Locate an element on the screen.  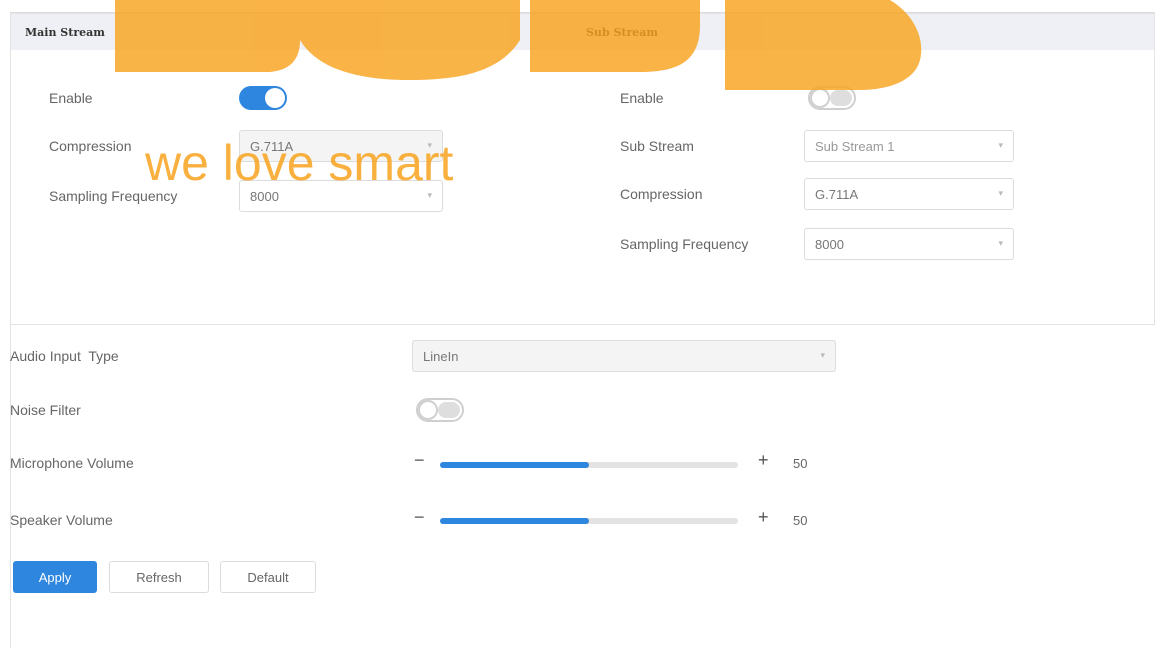
sub-stream-header: Sub Stream is located at coordinates (868, 32).